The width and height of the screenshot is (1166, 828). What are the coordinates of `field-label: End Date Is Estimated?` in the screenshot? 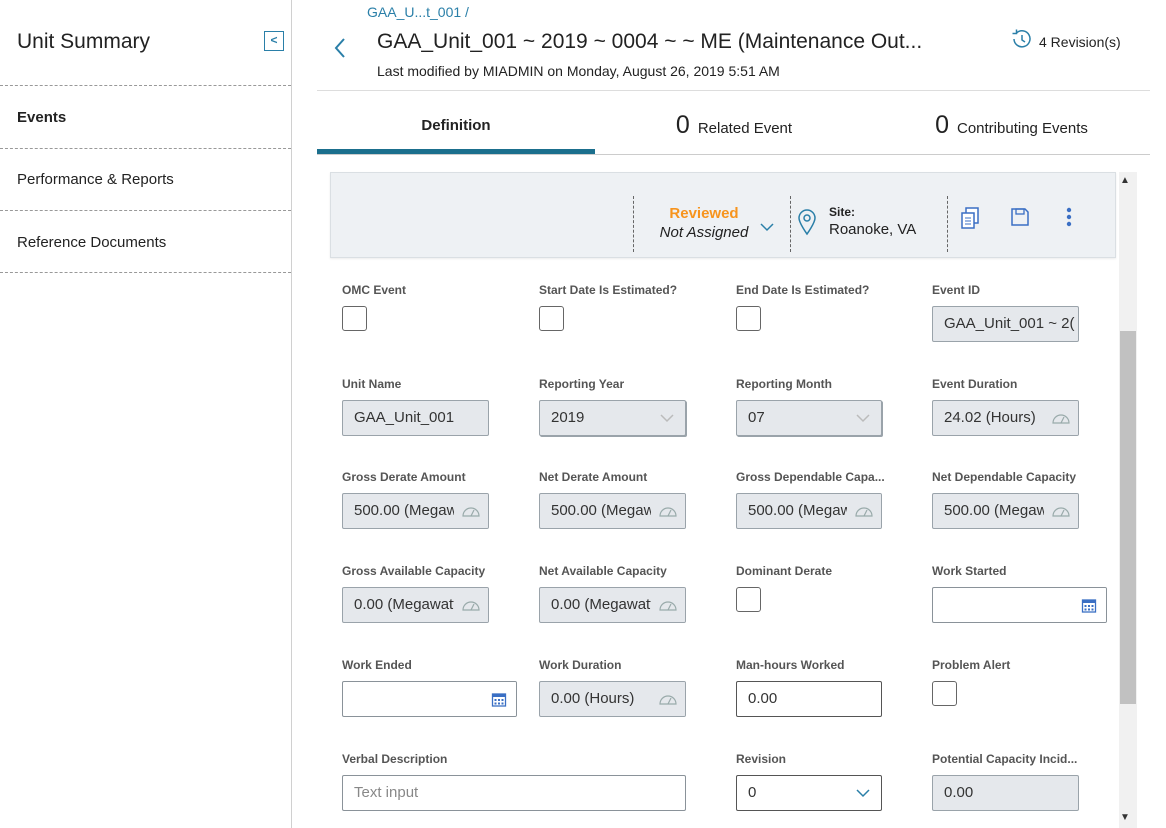 It's located at (803, 290).